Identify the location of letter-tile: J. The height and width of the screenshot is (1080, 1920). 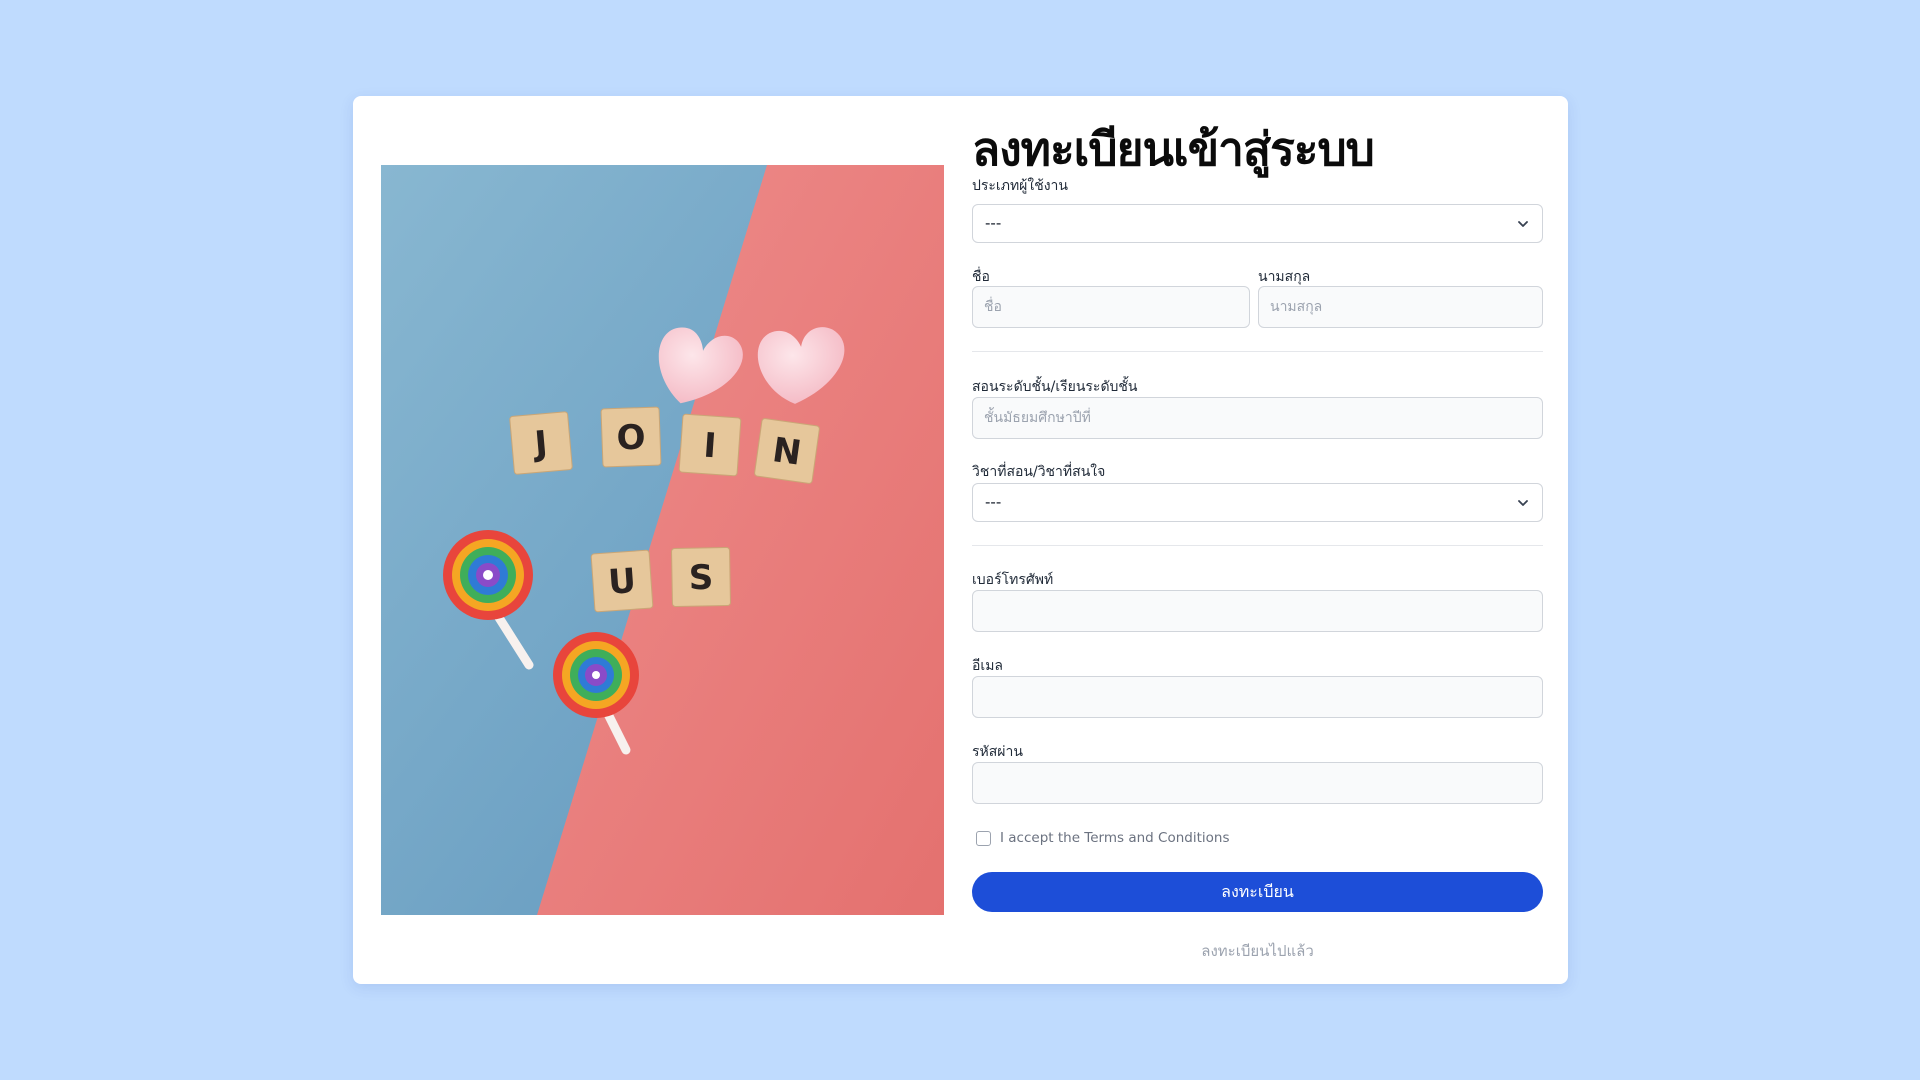
(541, 443).